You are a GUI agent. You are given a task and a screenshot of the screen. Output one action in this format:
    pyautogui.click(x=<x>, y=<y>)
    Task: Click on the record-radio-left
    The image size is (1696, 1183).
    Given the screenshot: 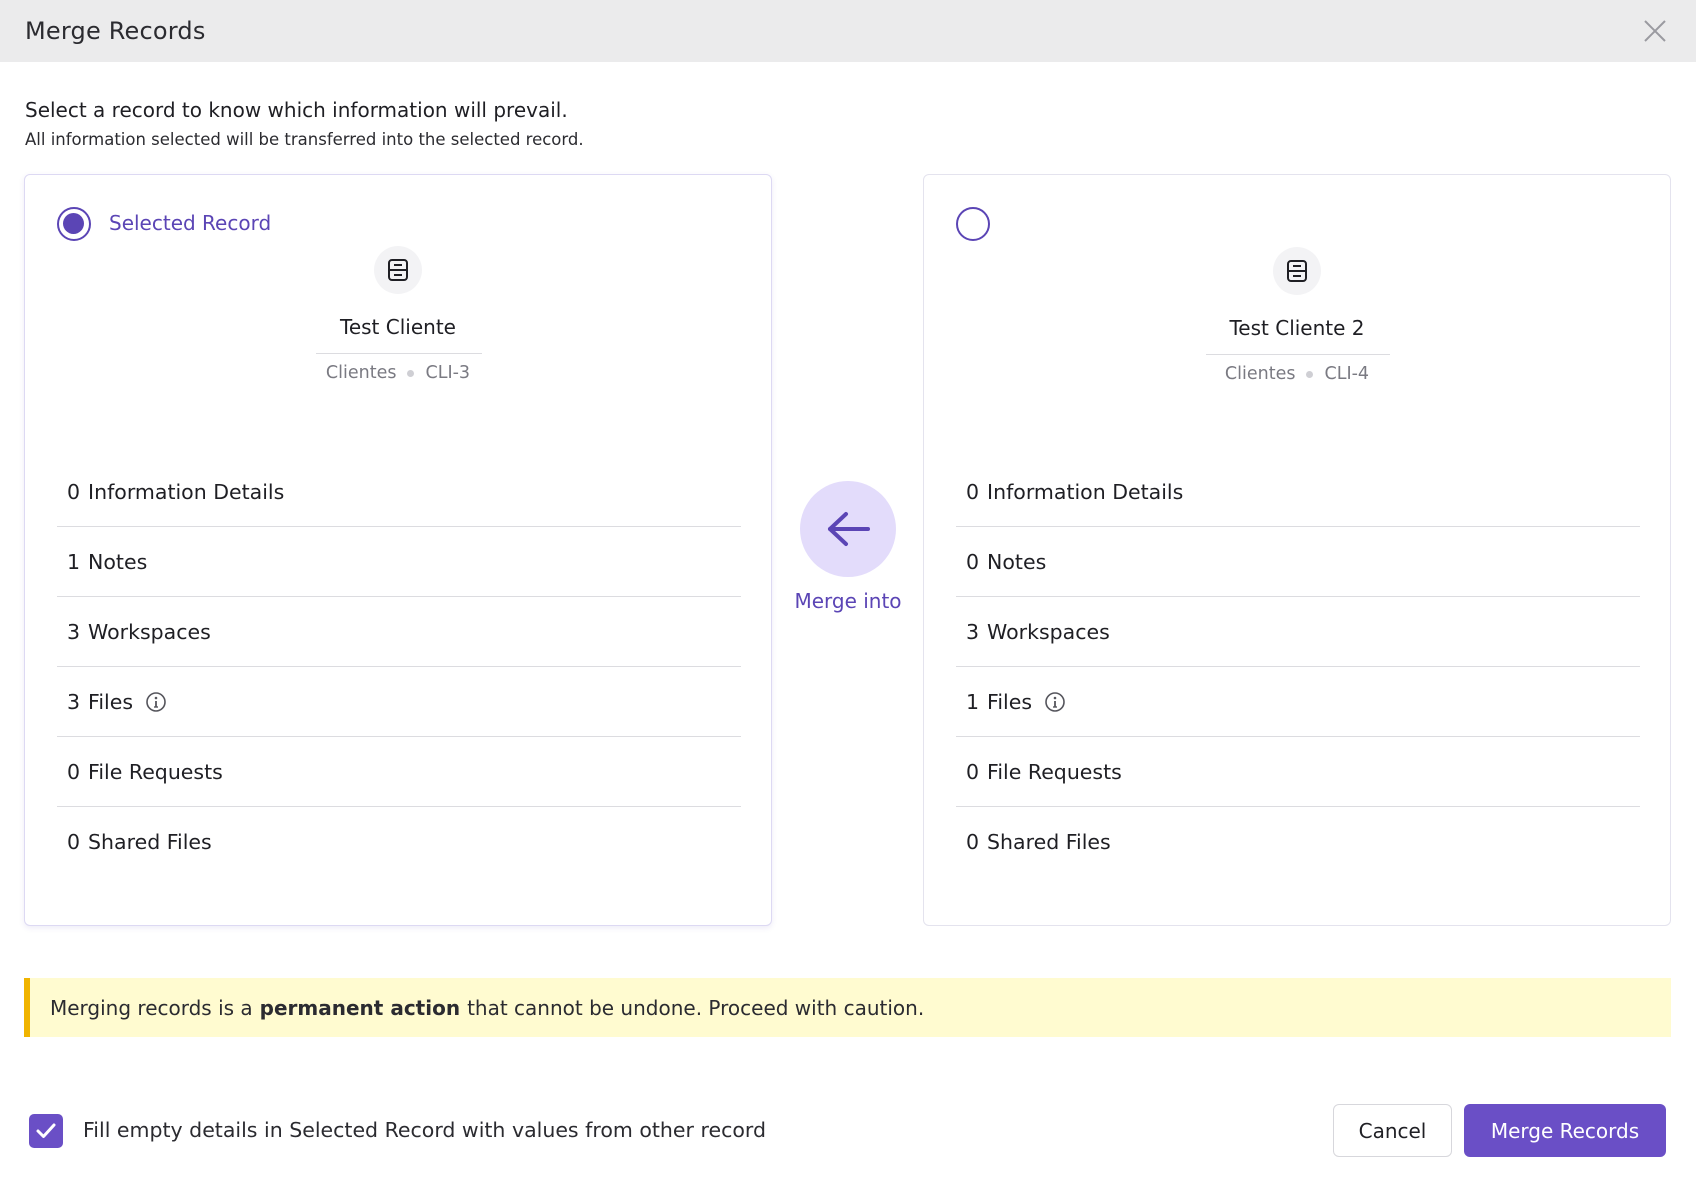 What is the action you would take?
    pyautogui.click(x=74, y=224)
    